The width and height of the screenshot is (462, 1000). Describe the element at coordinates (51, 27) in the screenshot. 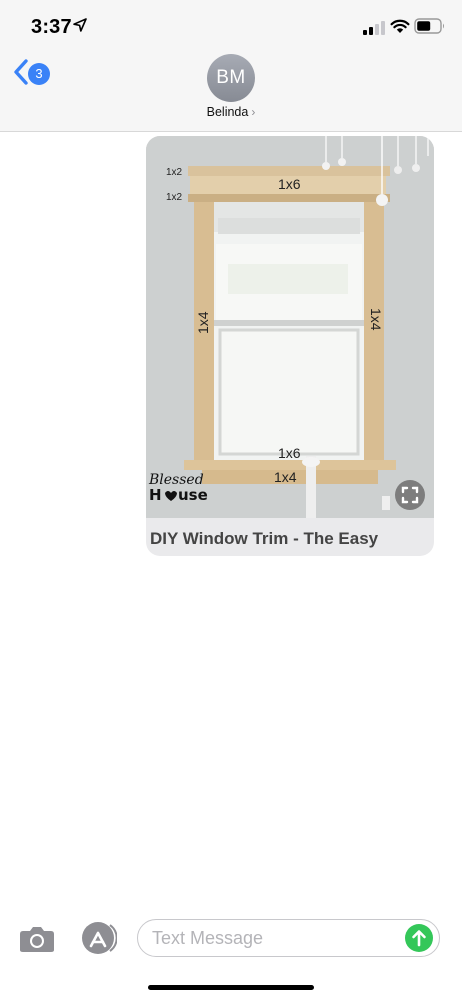

I see `status-time: 3:37` at that location.